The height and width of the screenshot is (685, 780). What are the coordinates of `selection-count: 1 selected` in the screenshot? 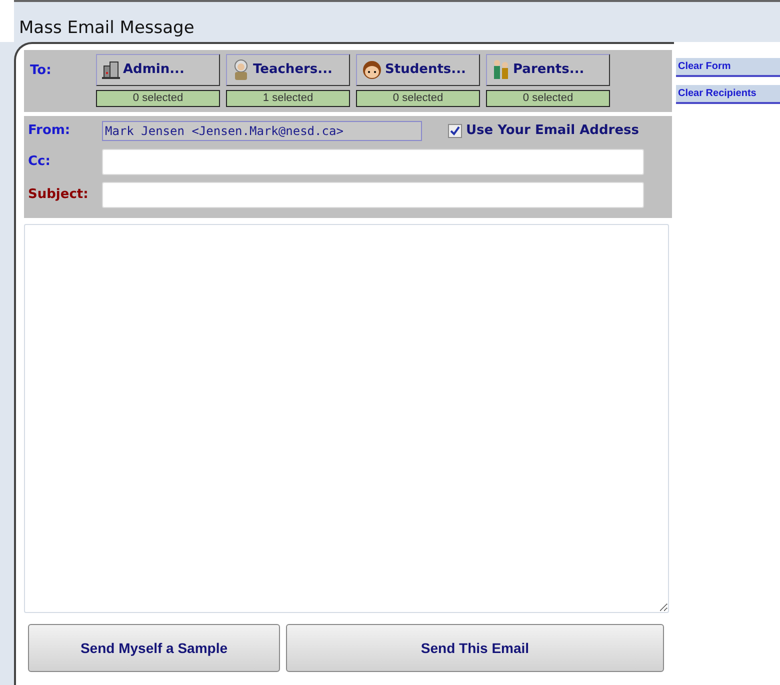 It's located at (288, 98).